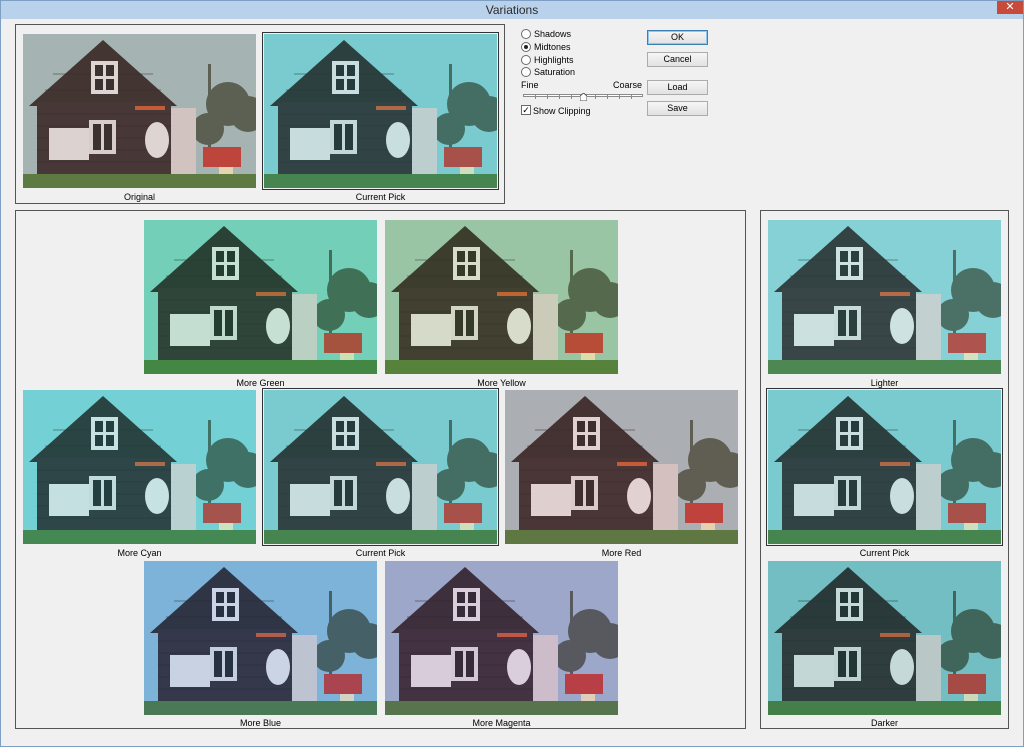 Image resolution: width=1024 pixels, height=747 pixels. Describe the element at coordinates (1010, 7) in the screenshot. I see `close-button: ✕` at that location.